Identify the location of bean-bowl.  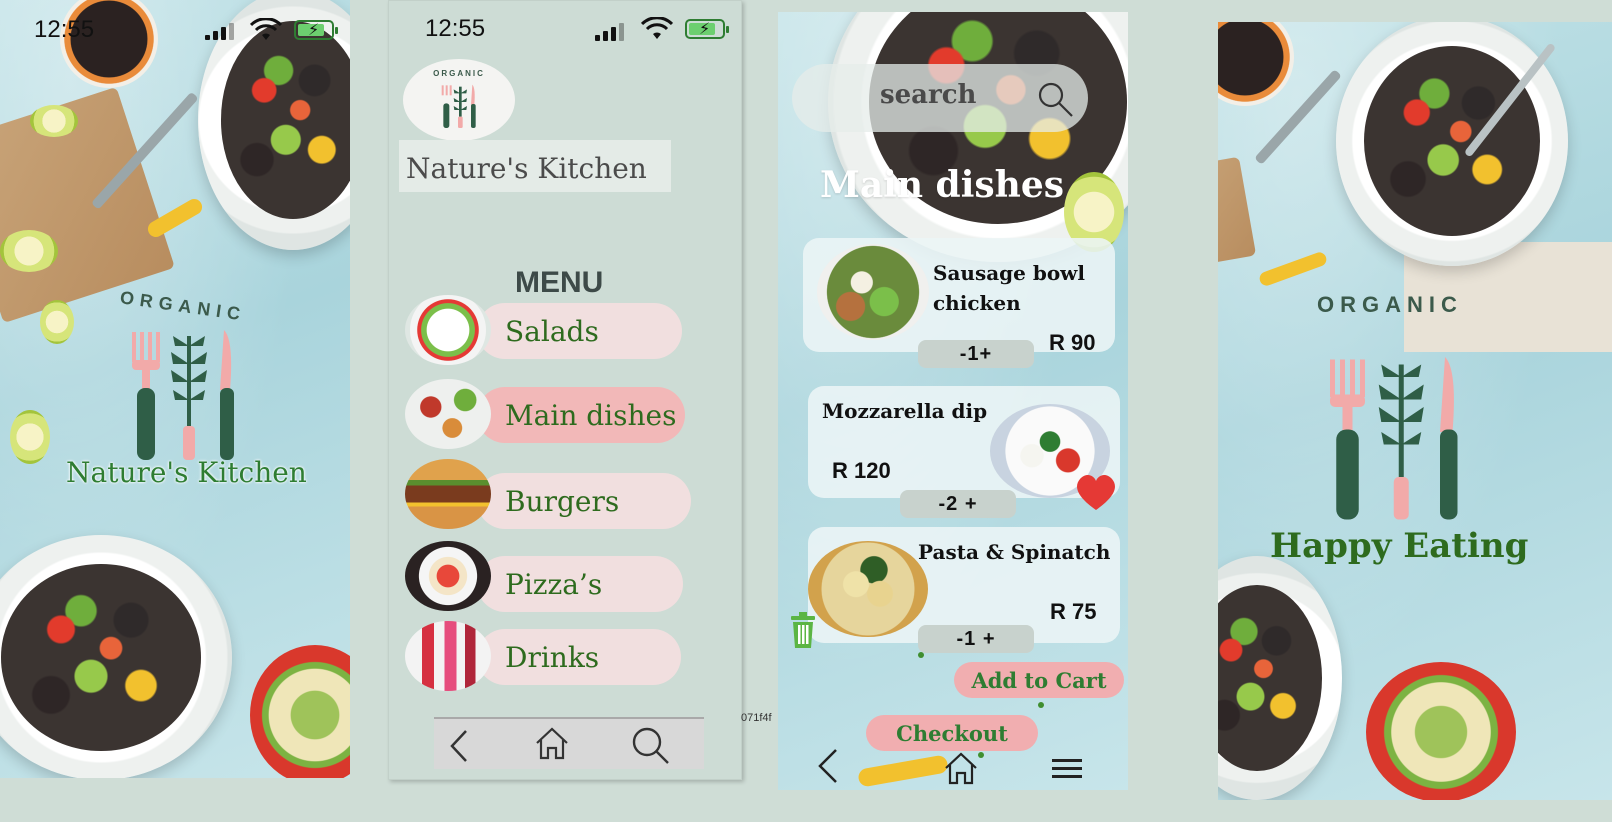
(1256, 64).